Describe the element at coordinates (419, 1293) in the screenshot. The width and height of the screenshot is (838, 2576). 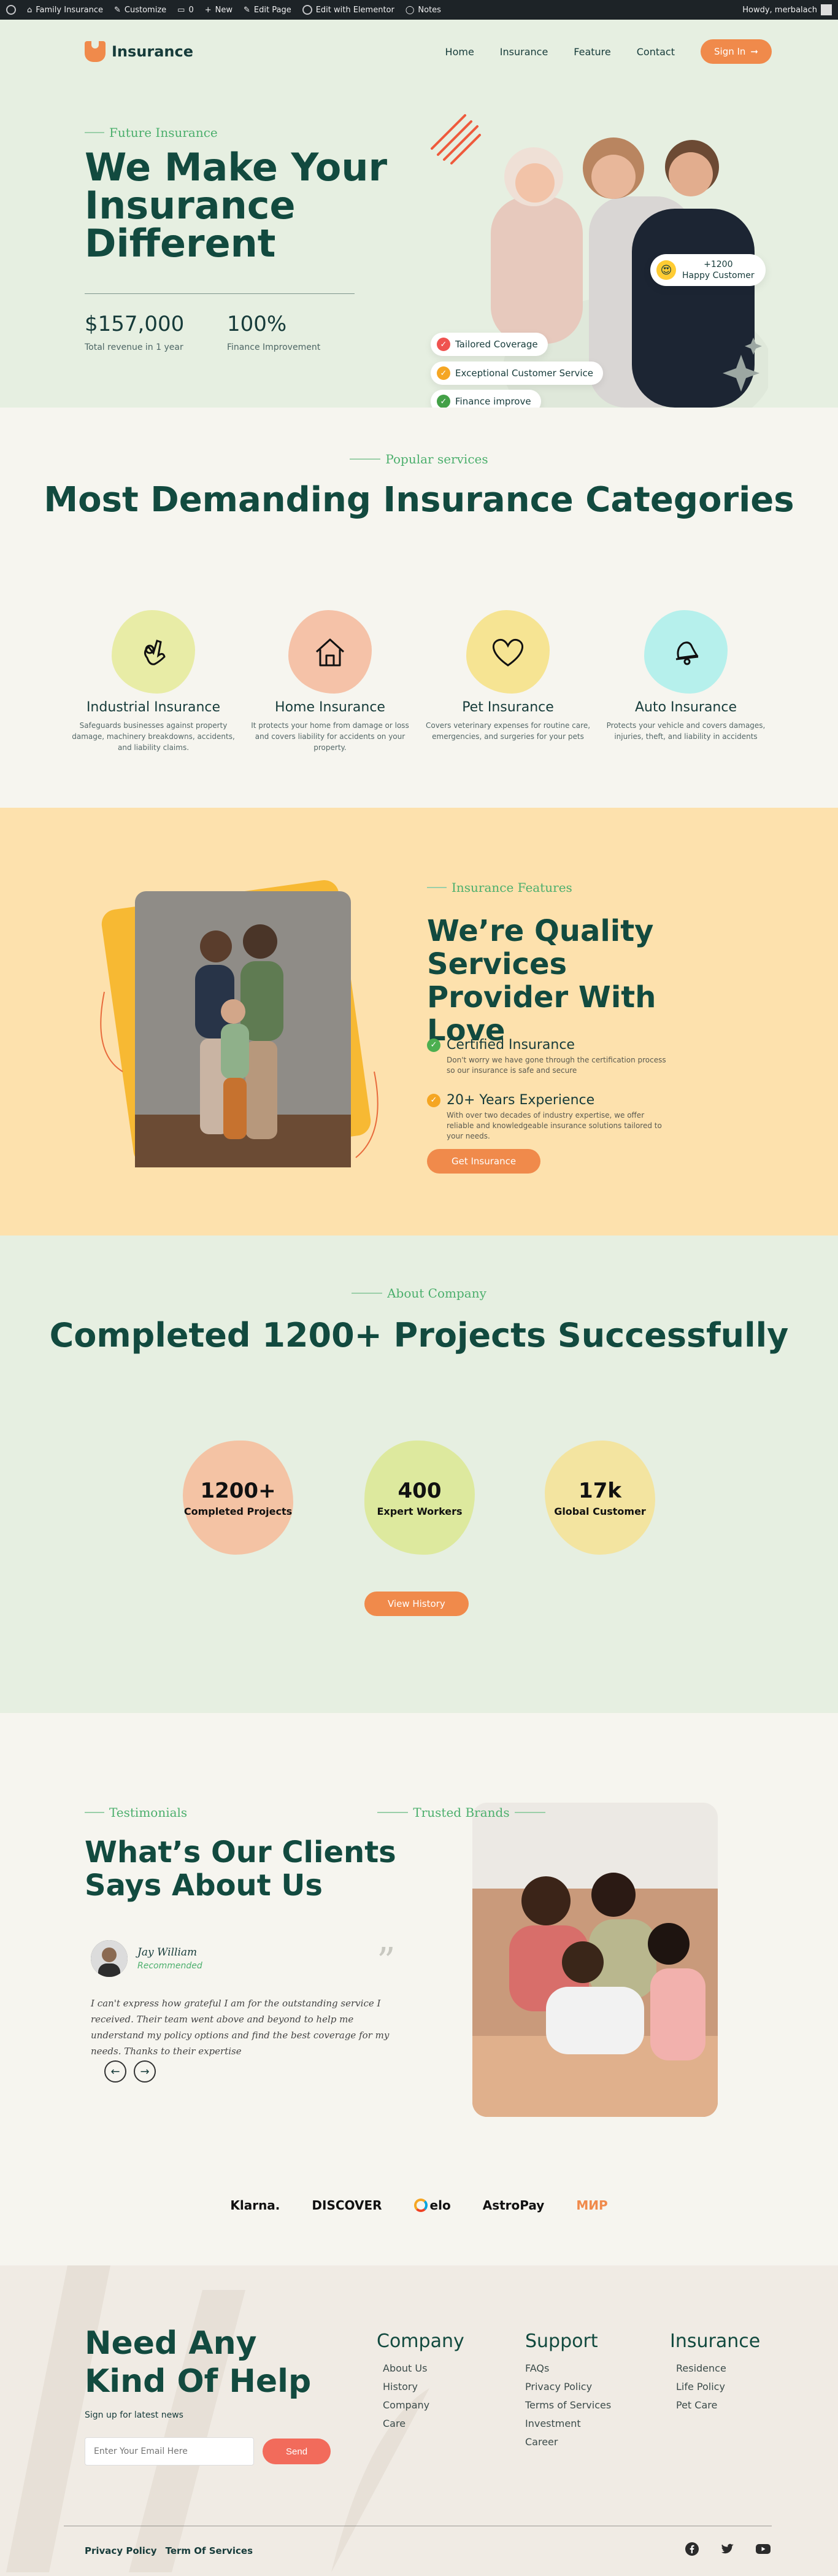
I see `about-kicker: About Company` at that location.